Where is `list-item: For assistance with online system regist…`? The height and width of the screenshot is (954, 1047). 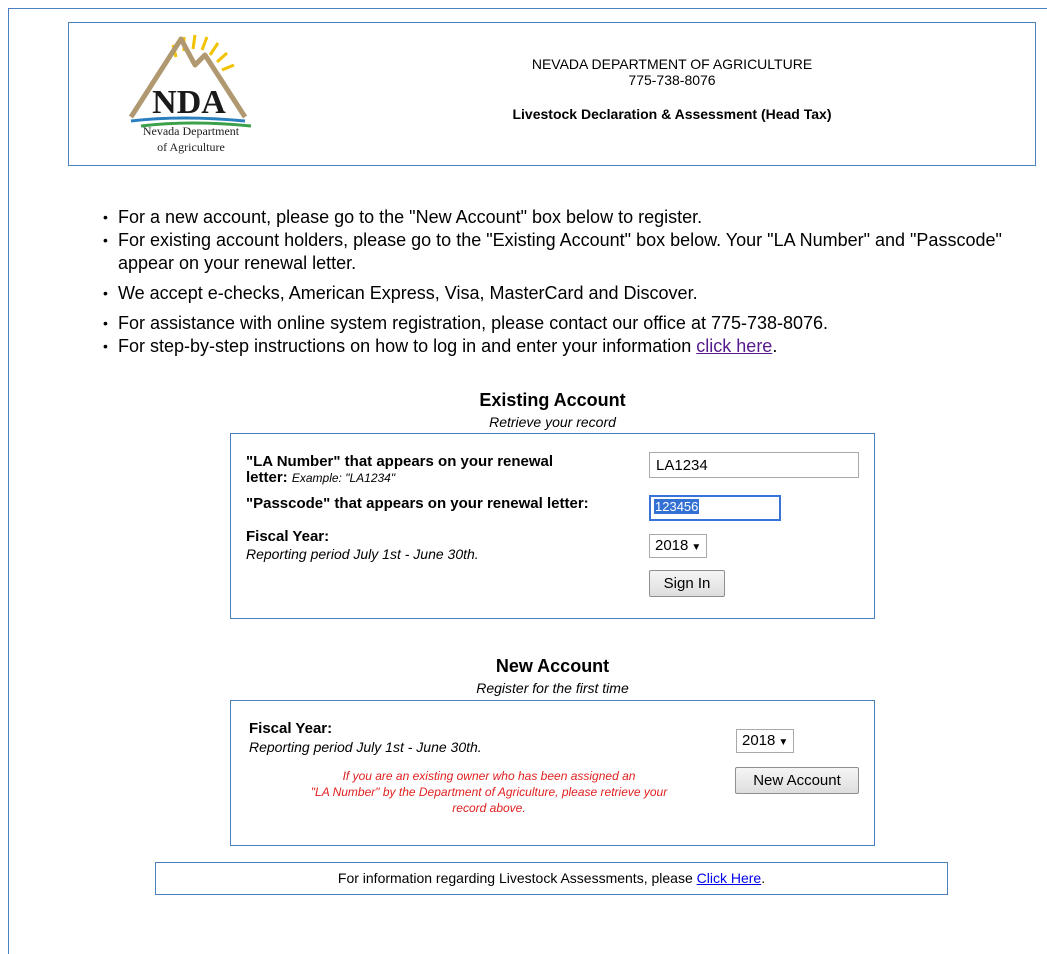
list-item: For assistance with online system regist… is located at coordinates (570, 323).